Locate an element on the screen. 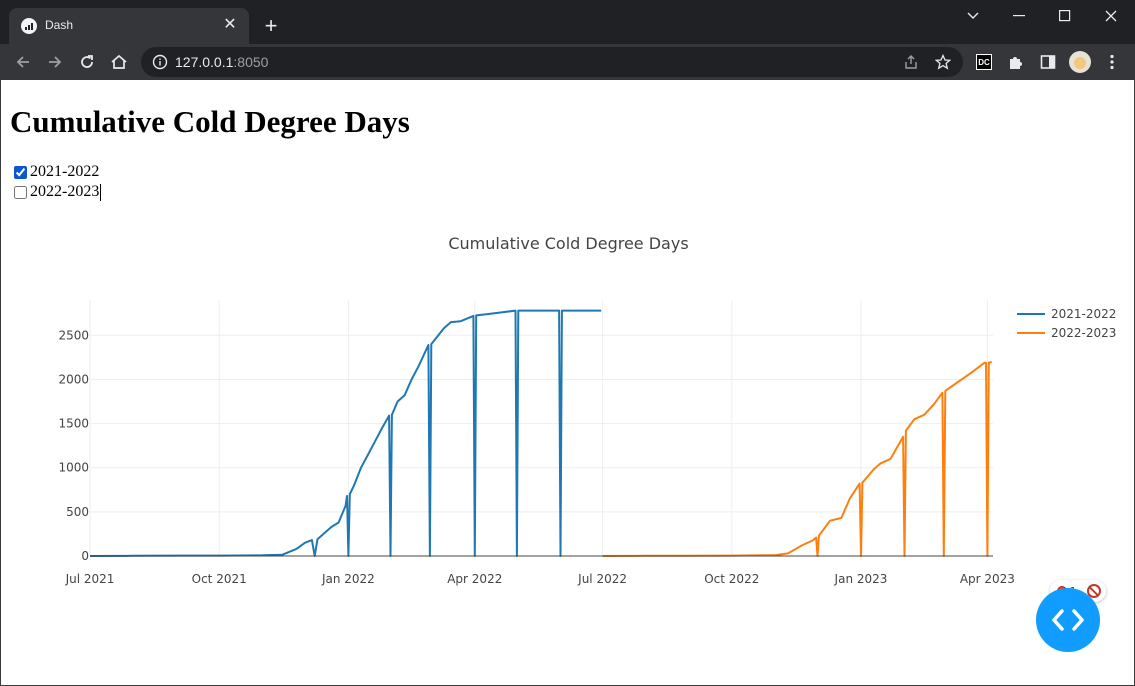  x-tick-label: Jul 2021 is located at coordinates (90, 579).